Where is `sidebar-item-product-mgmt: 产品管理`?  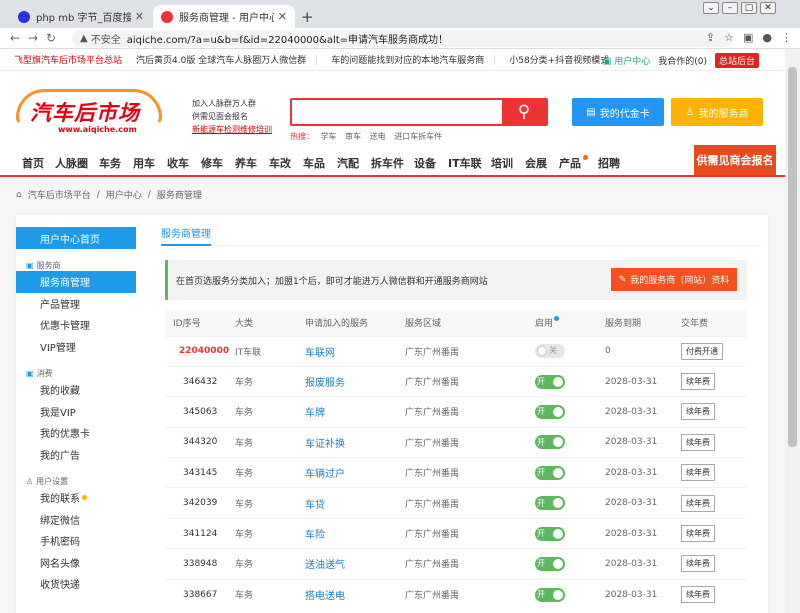 sidebar-item-product-mgmt: 产品管理 is located at coordinates (76, 304).